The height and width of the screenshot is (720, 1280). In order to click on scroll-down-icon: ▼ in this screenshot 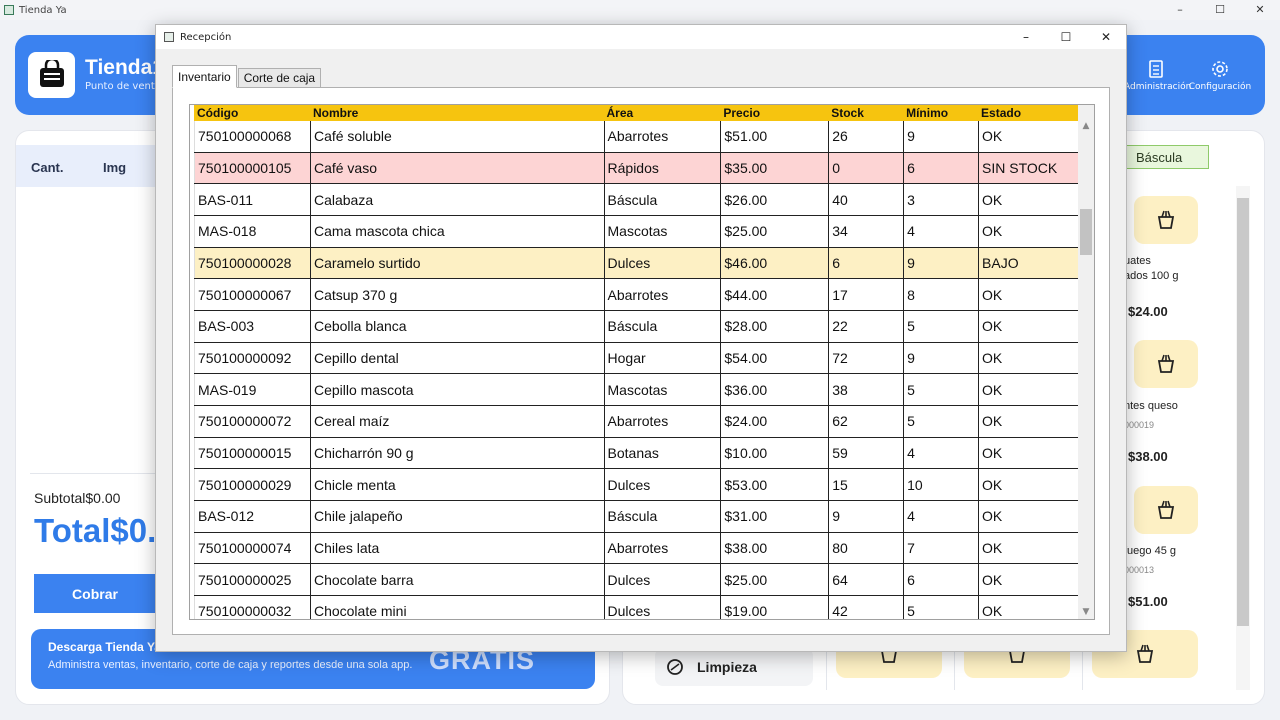, I will do `click(1086, 612)`.